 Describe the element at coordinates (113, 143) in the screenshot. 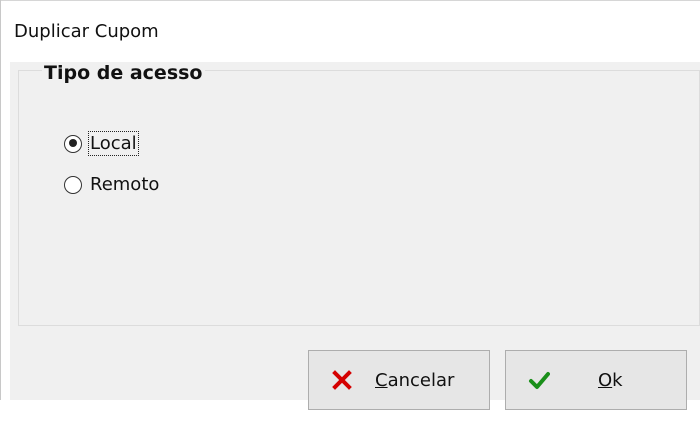

I see `radio-local-label: Local` at that location.